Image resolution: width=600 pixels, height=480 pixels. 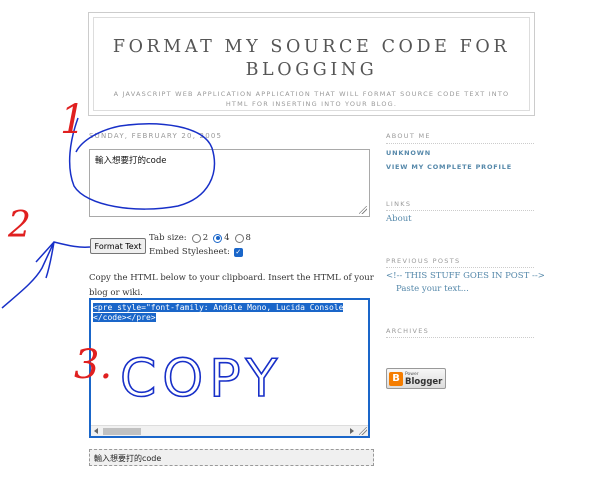 I want to click on input-resize-handle, so click(x=363, y=210).